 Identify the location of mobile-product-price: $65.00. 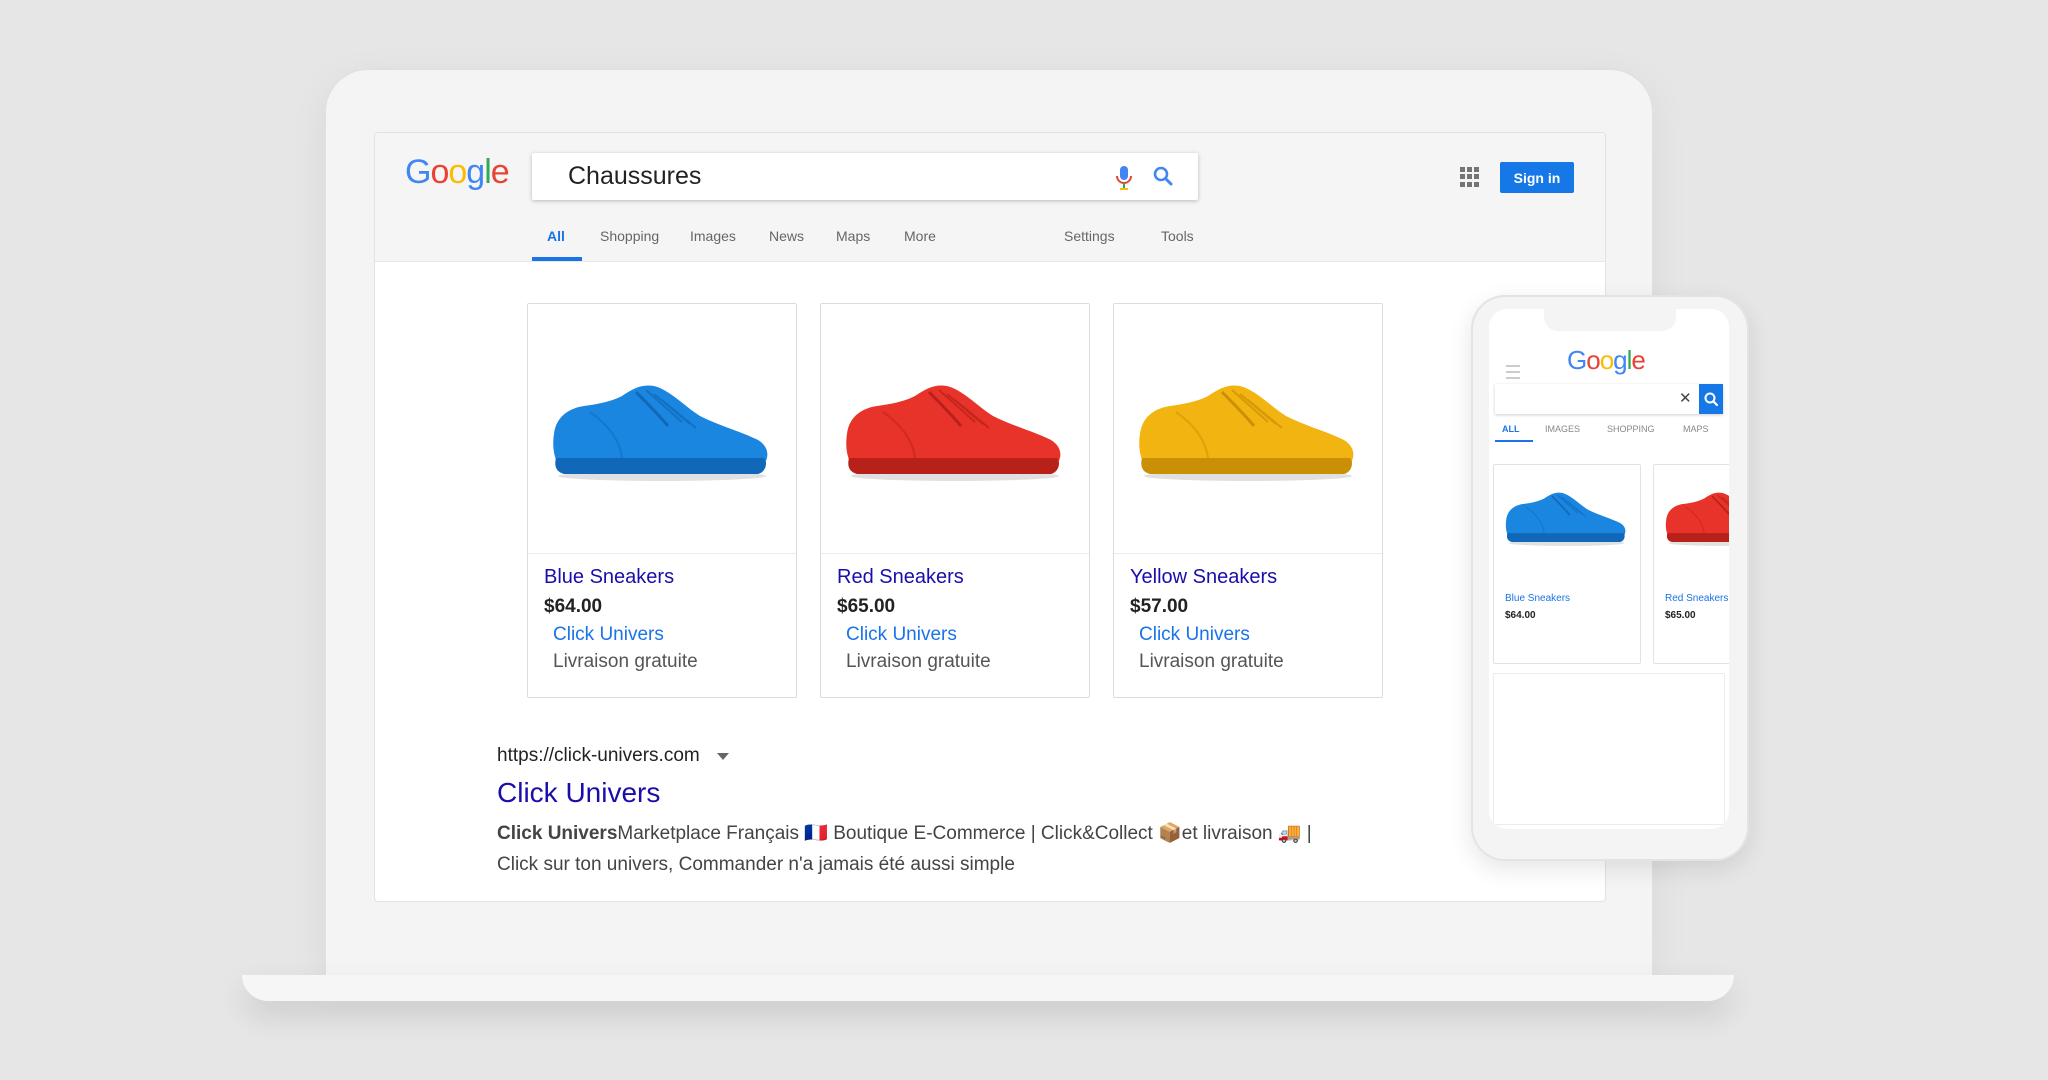
(1680, 615).